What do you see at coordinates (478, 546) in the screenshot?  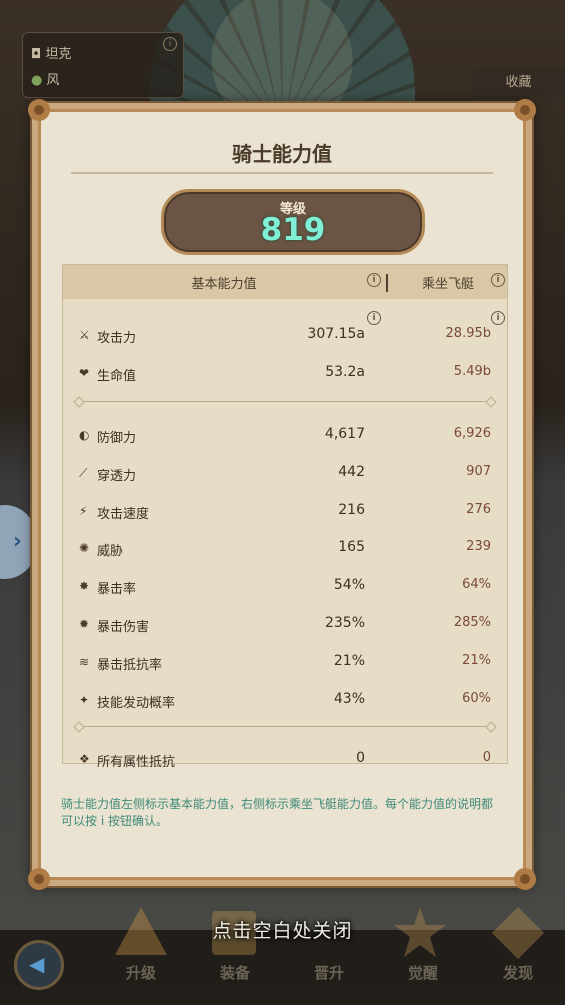 I see `stat-airship-value: 239` at bounding box center [478, 546].